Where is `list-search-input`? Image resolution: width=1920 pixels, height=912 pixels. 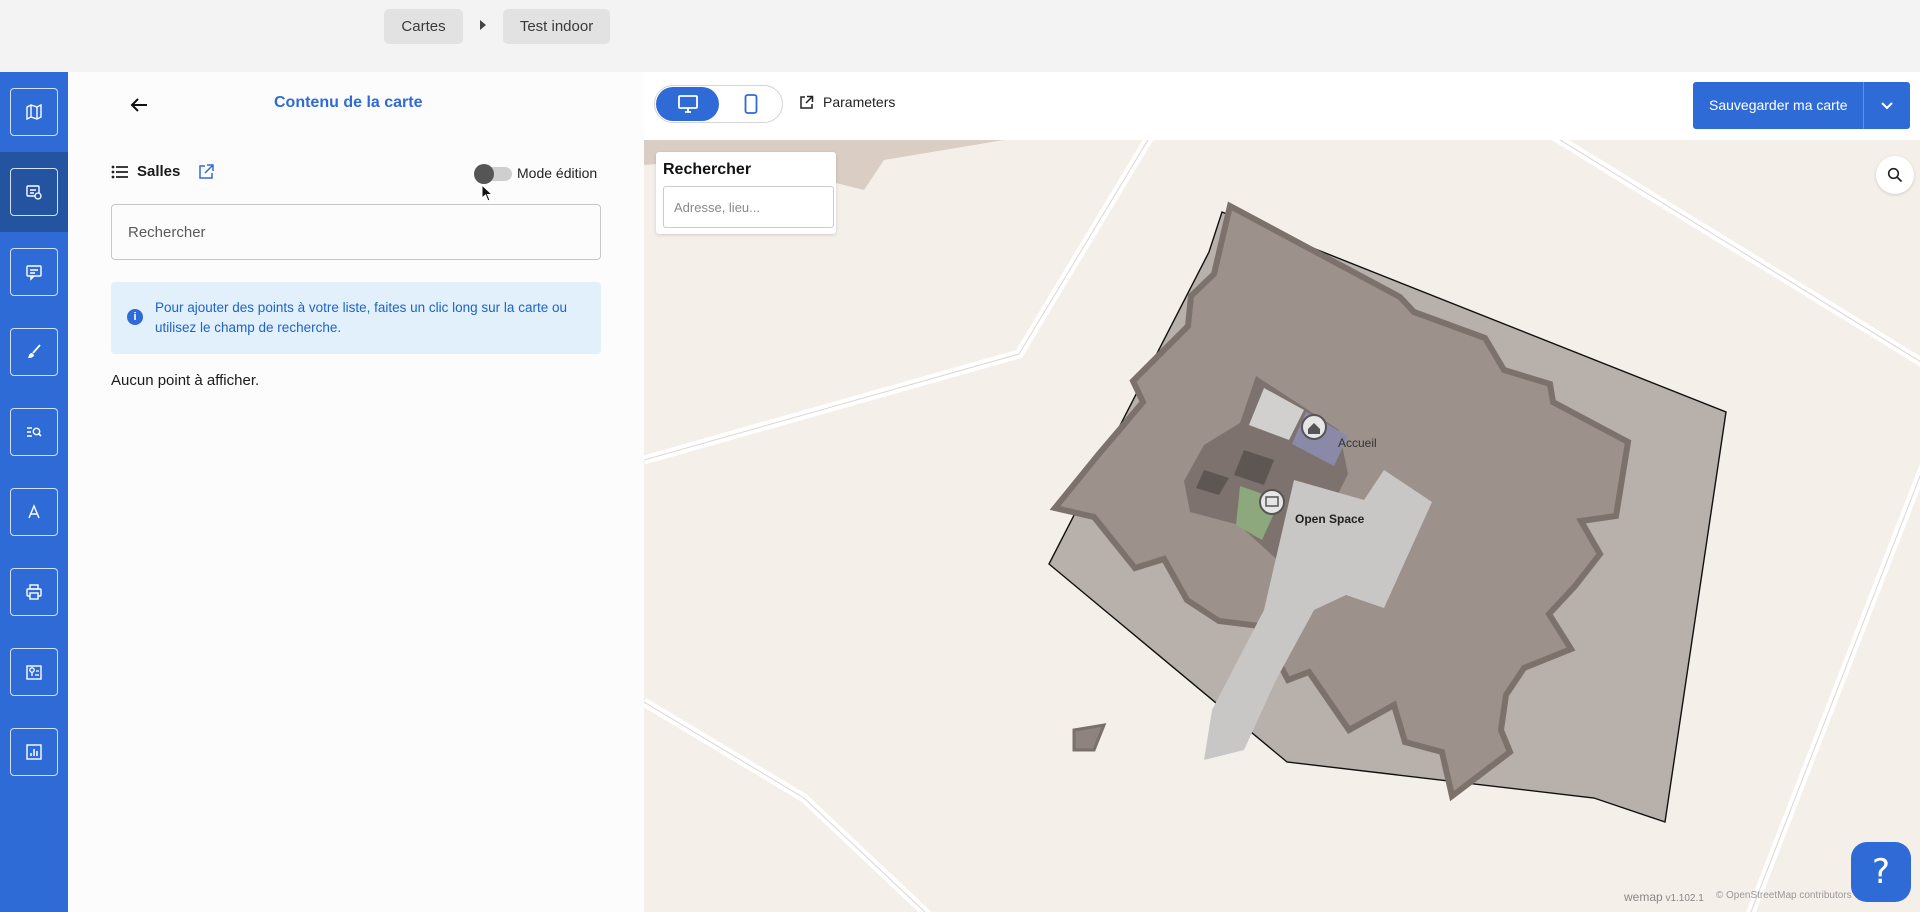
list-search-input is located at coordinates (356, 232).